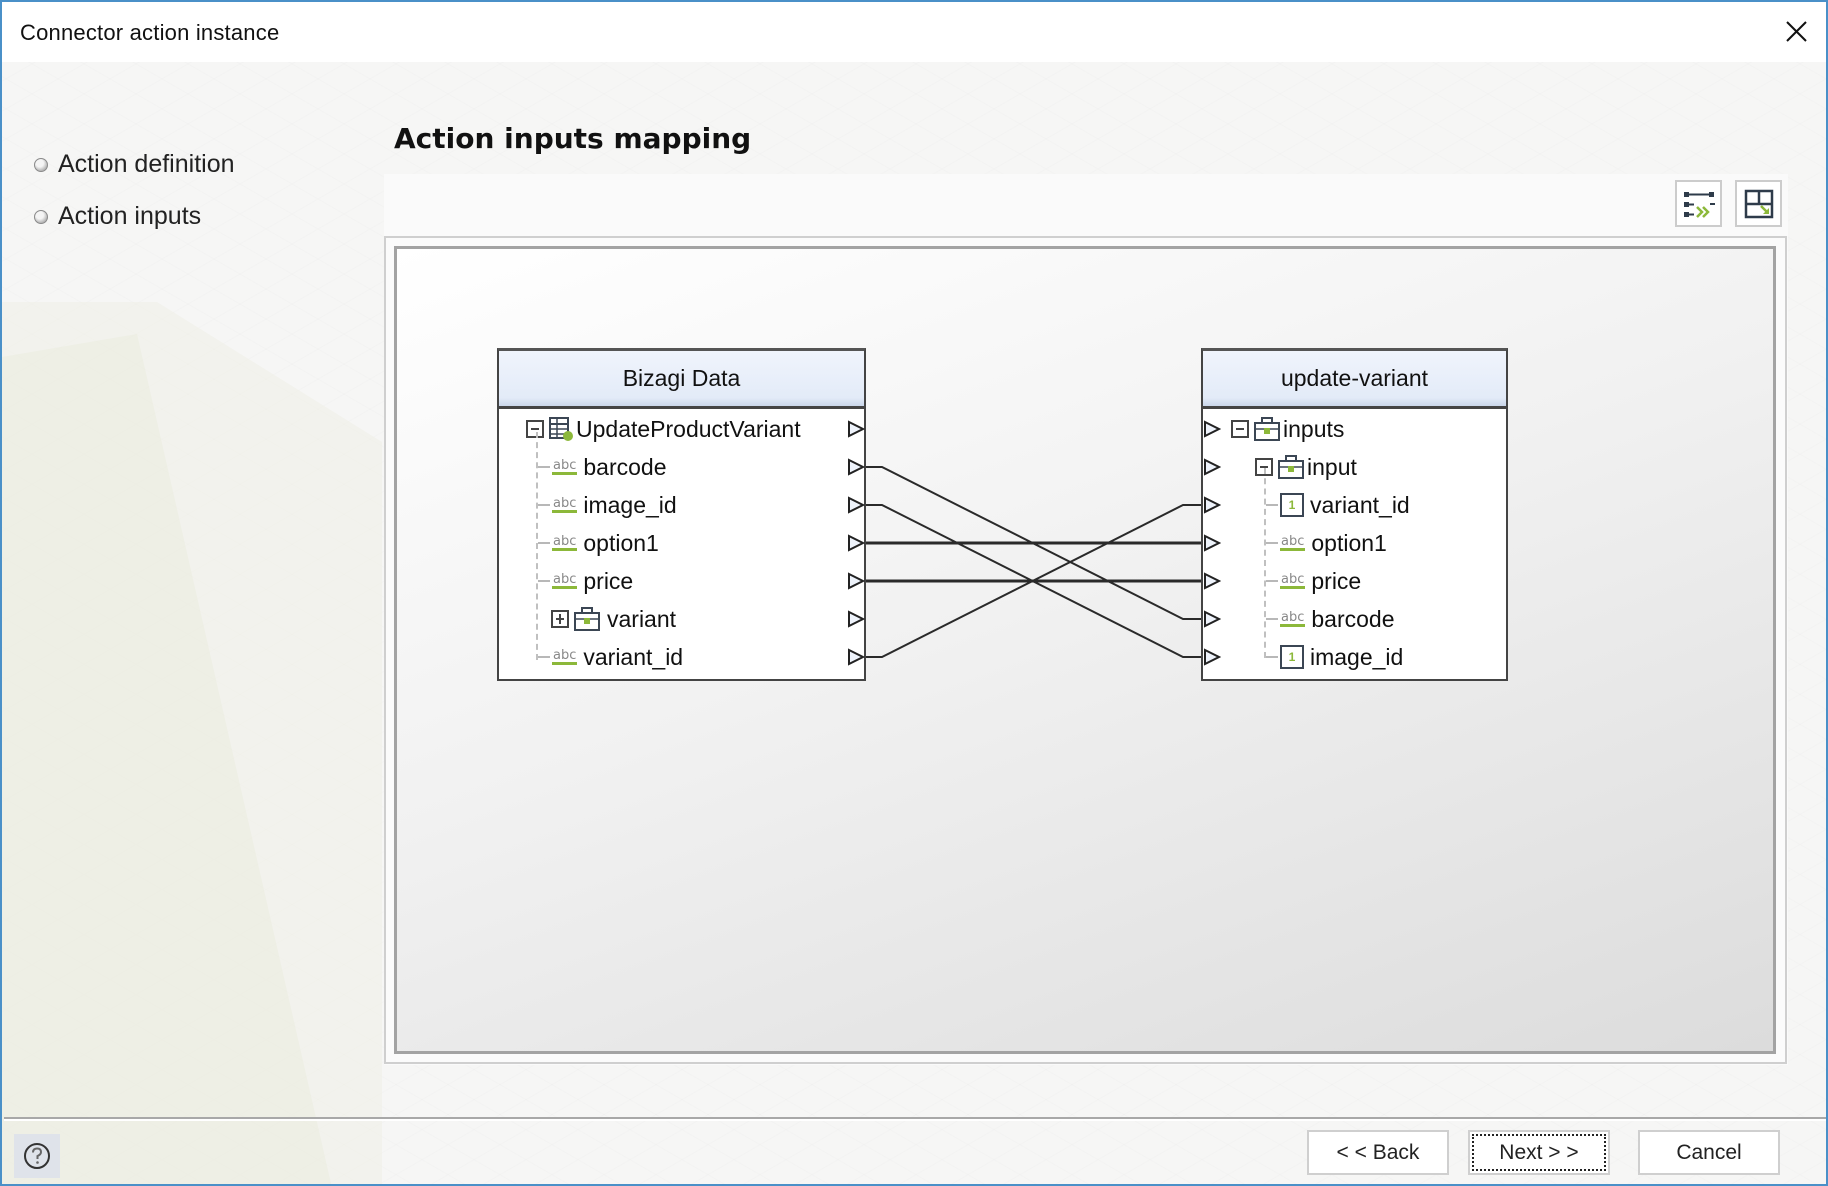 The image size is (1828, 1186). I want to click on window-title: Connector action instance, so click(150, 32).